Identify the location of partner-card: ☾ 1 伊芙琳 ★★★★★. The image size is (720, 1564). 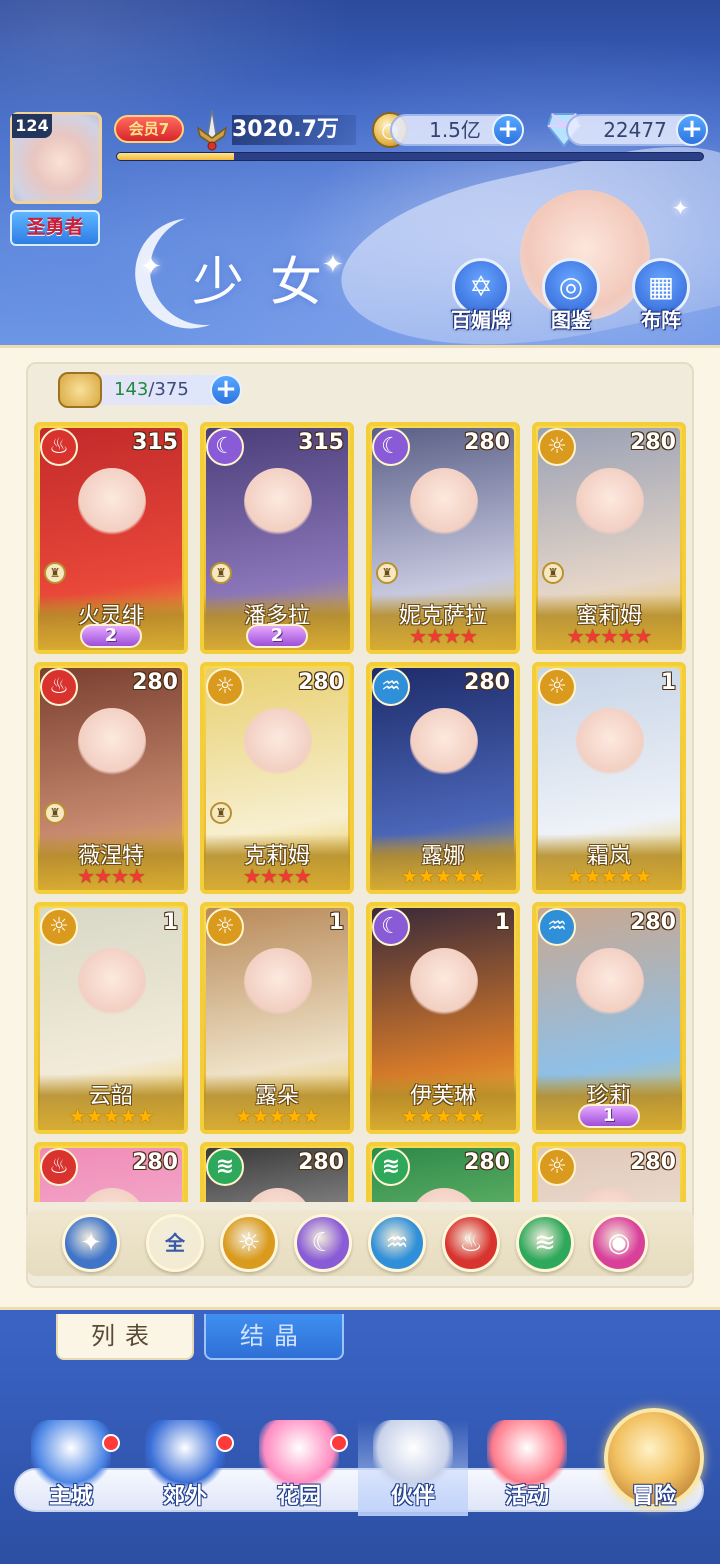
(443, 1018).